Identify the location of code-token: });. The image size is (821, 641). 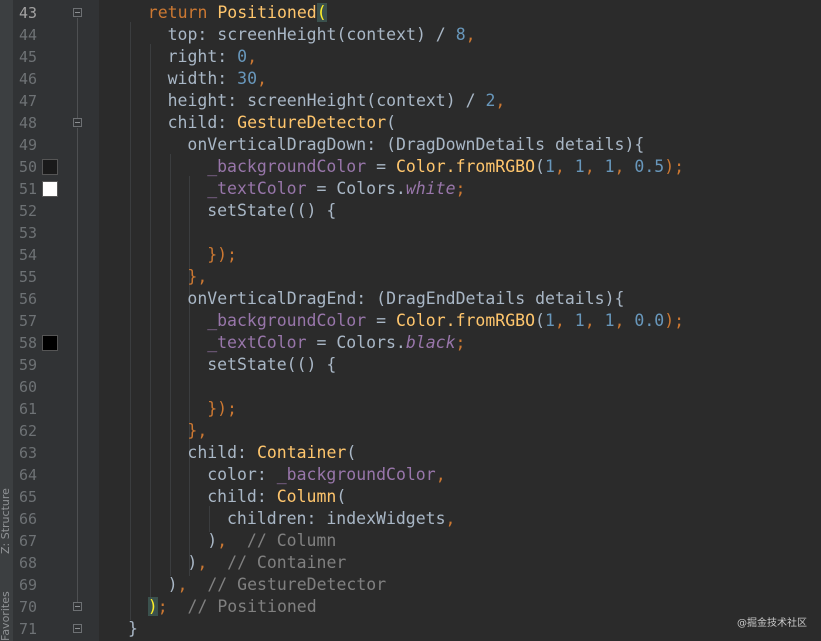
(222, 408).